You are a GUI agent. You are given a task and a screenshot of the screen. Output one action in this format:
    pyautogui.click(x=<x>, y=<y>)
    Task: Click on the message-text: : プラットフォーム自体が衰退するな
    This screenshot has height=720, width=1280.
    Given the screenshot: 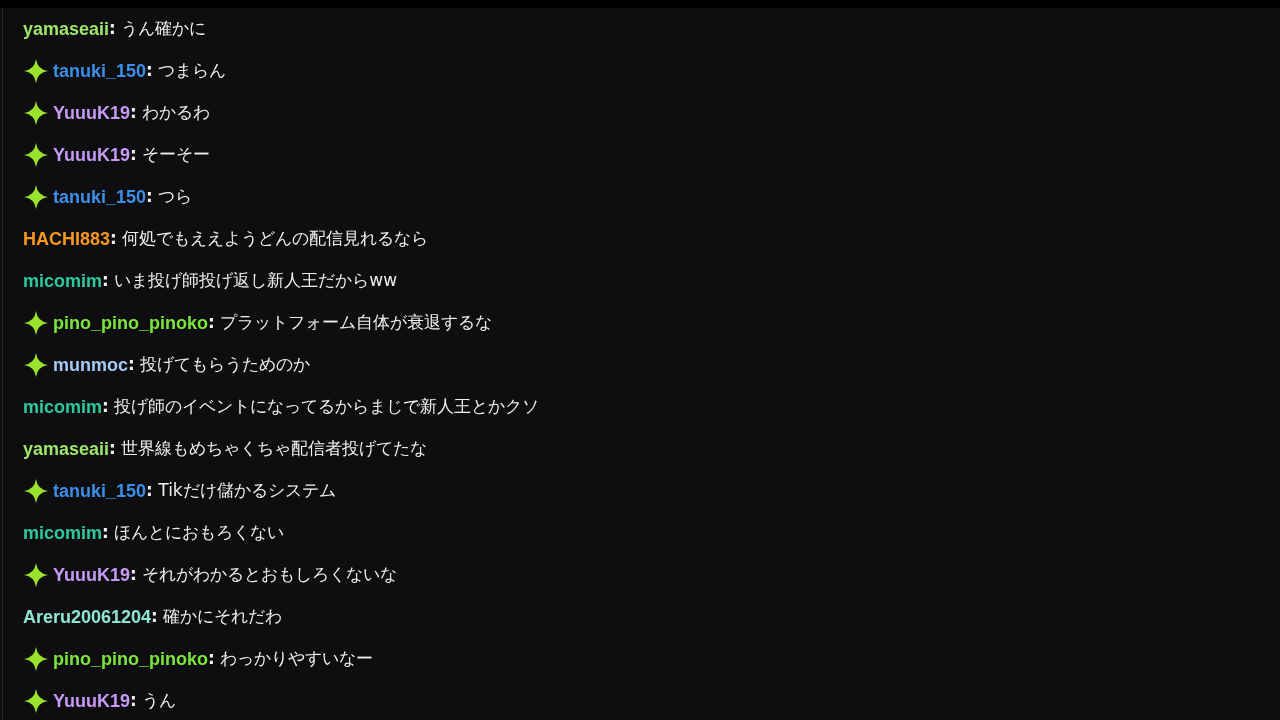 What is the action you would take?
    pyautogui.click(x=350, y=323)
    